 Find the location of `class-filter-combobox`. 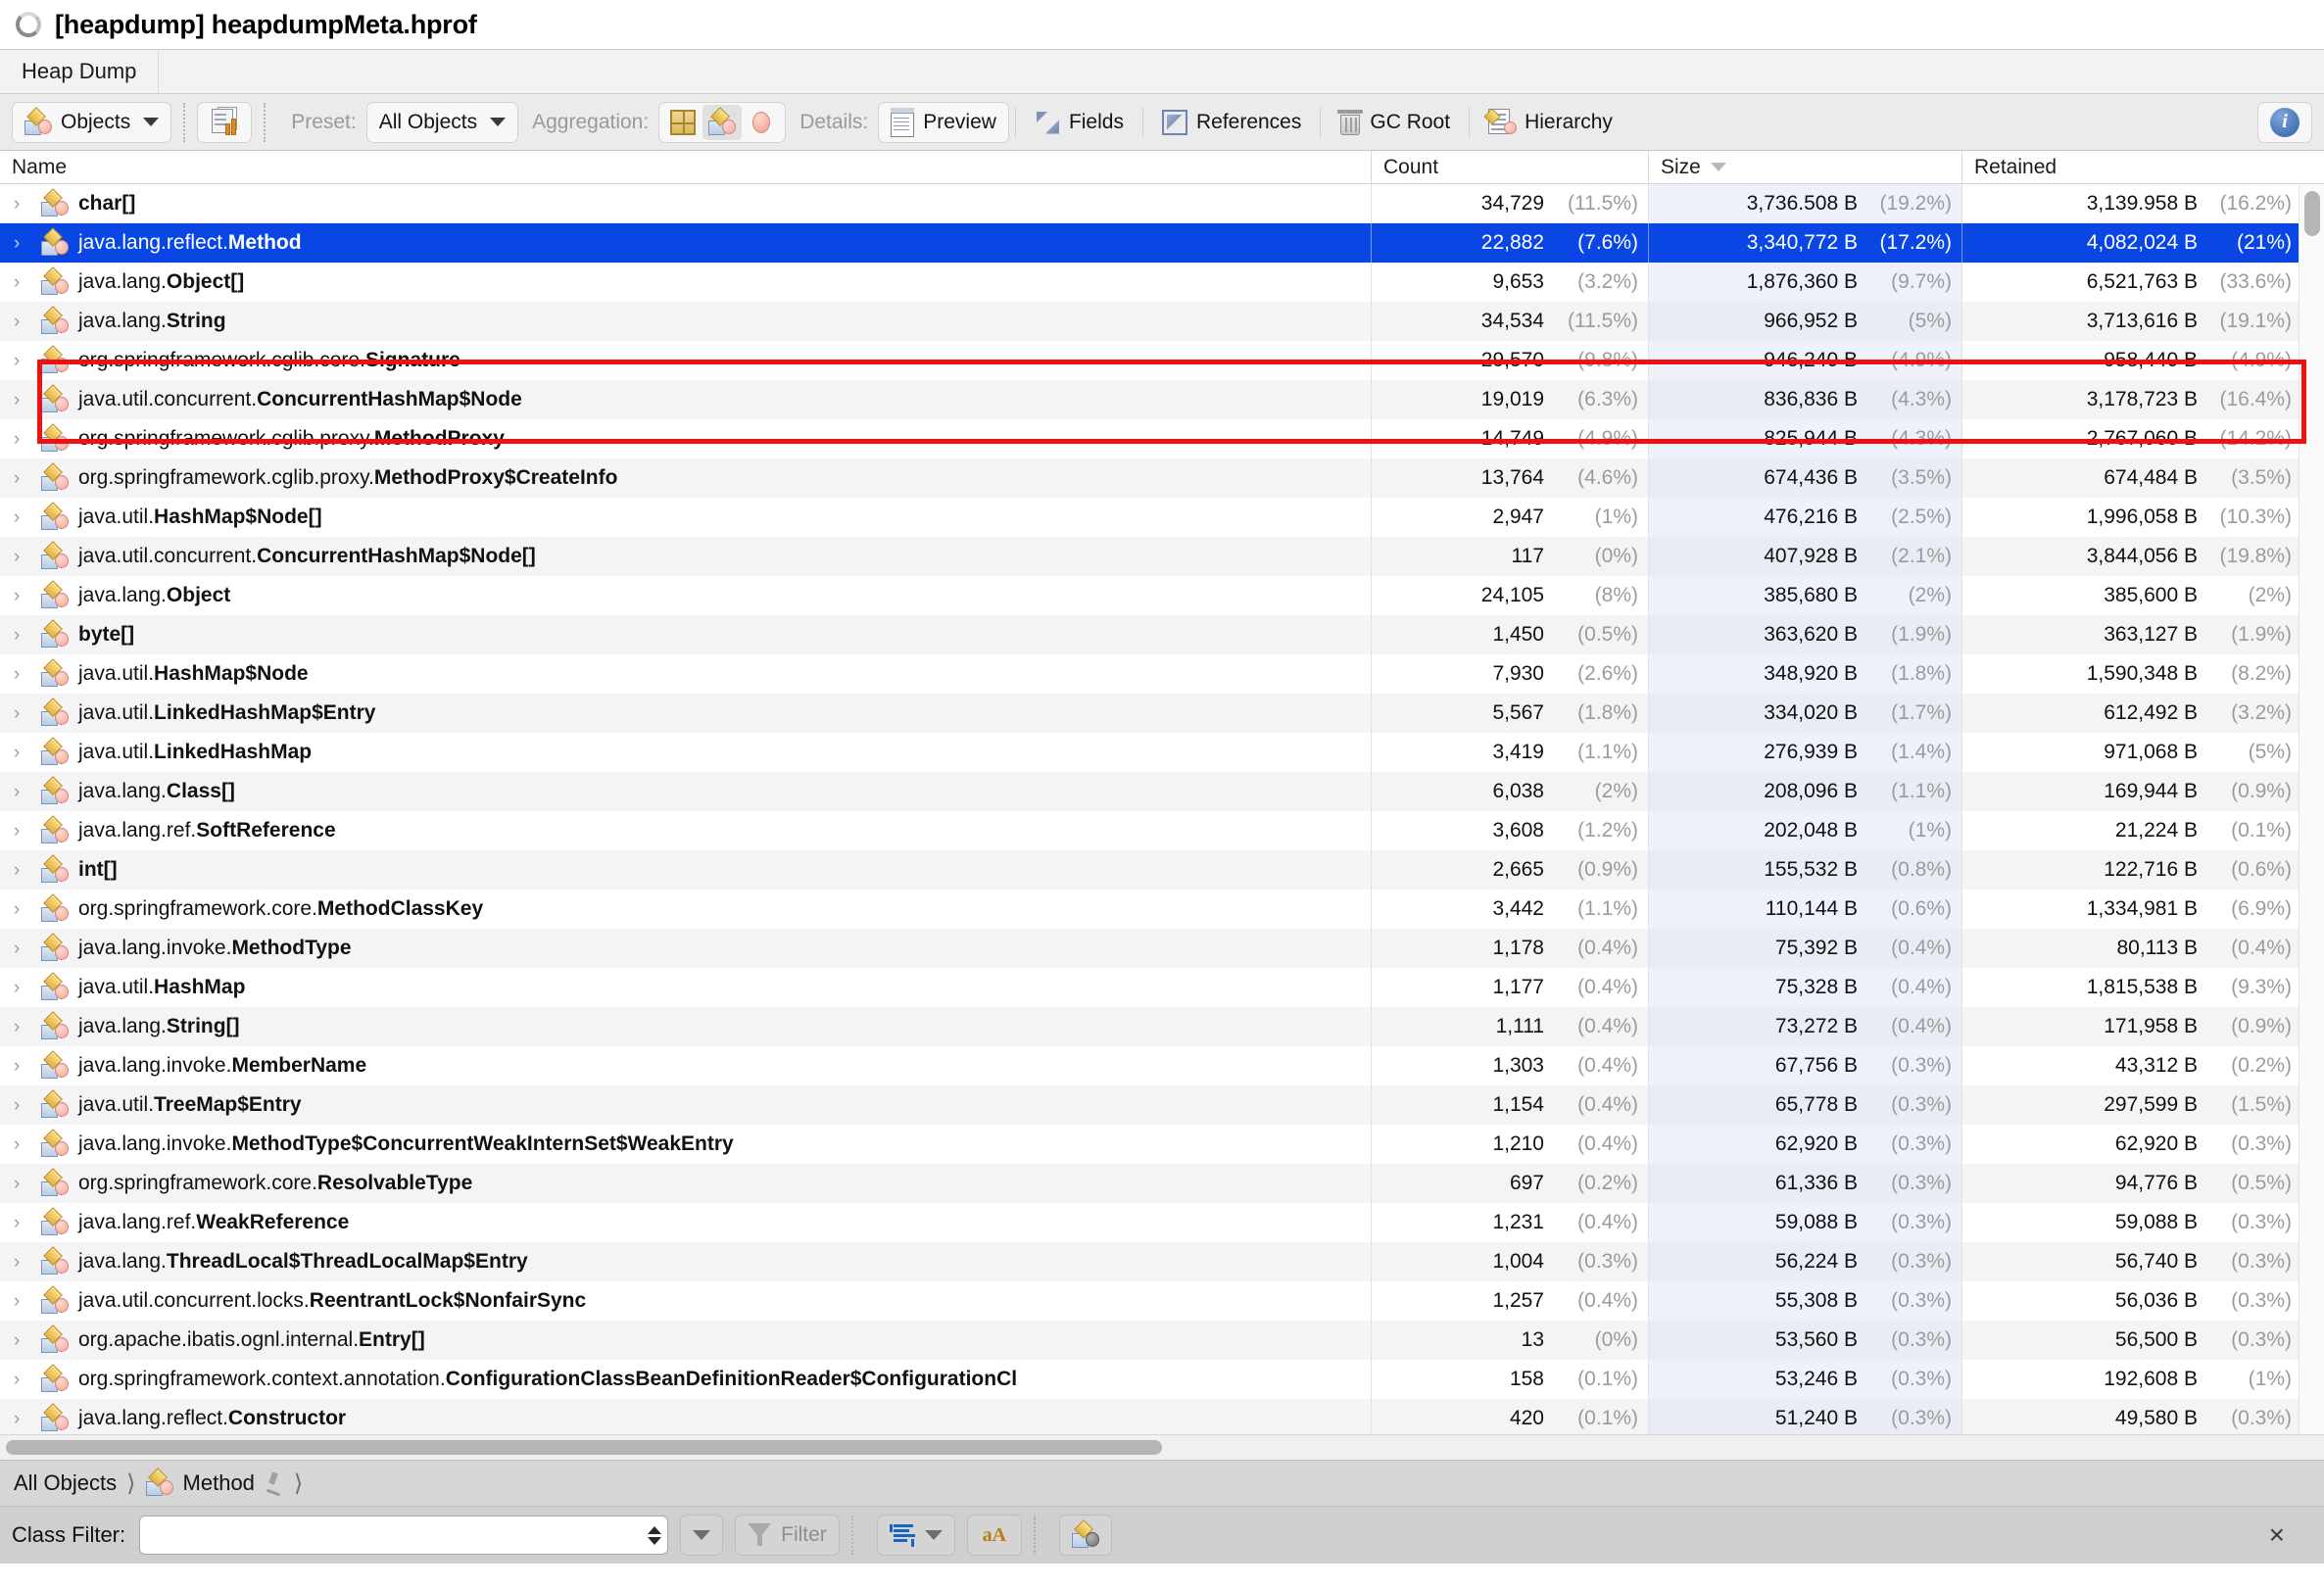

class-filter-combobox is located at coordinates (404, 1535).